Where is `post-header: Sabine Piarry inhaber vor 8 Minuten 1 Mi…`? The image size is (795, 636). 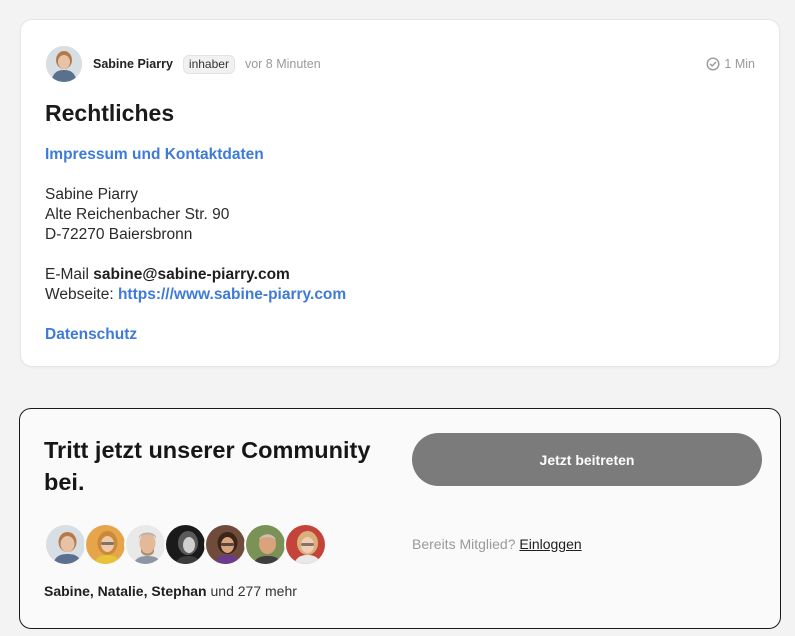
post-header: Sabine Piarry inhaber vor 8 Minuten 1 Mi… is located at coordinates (400, 64).